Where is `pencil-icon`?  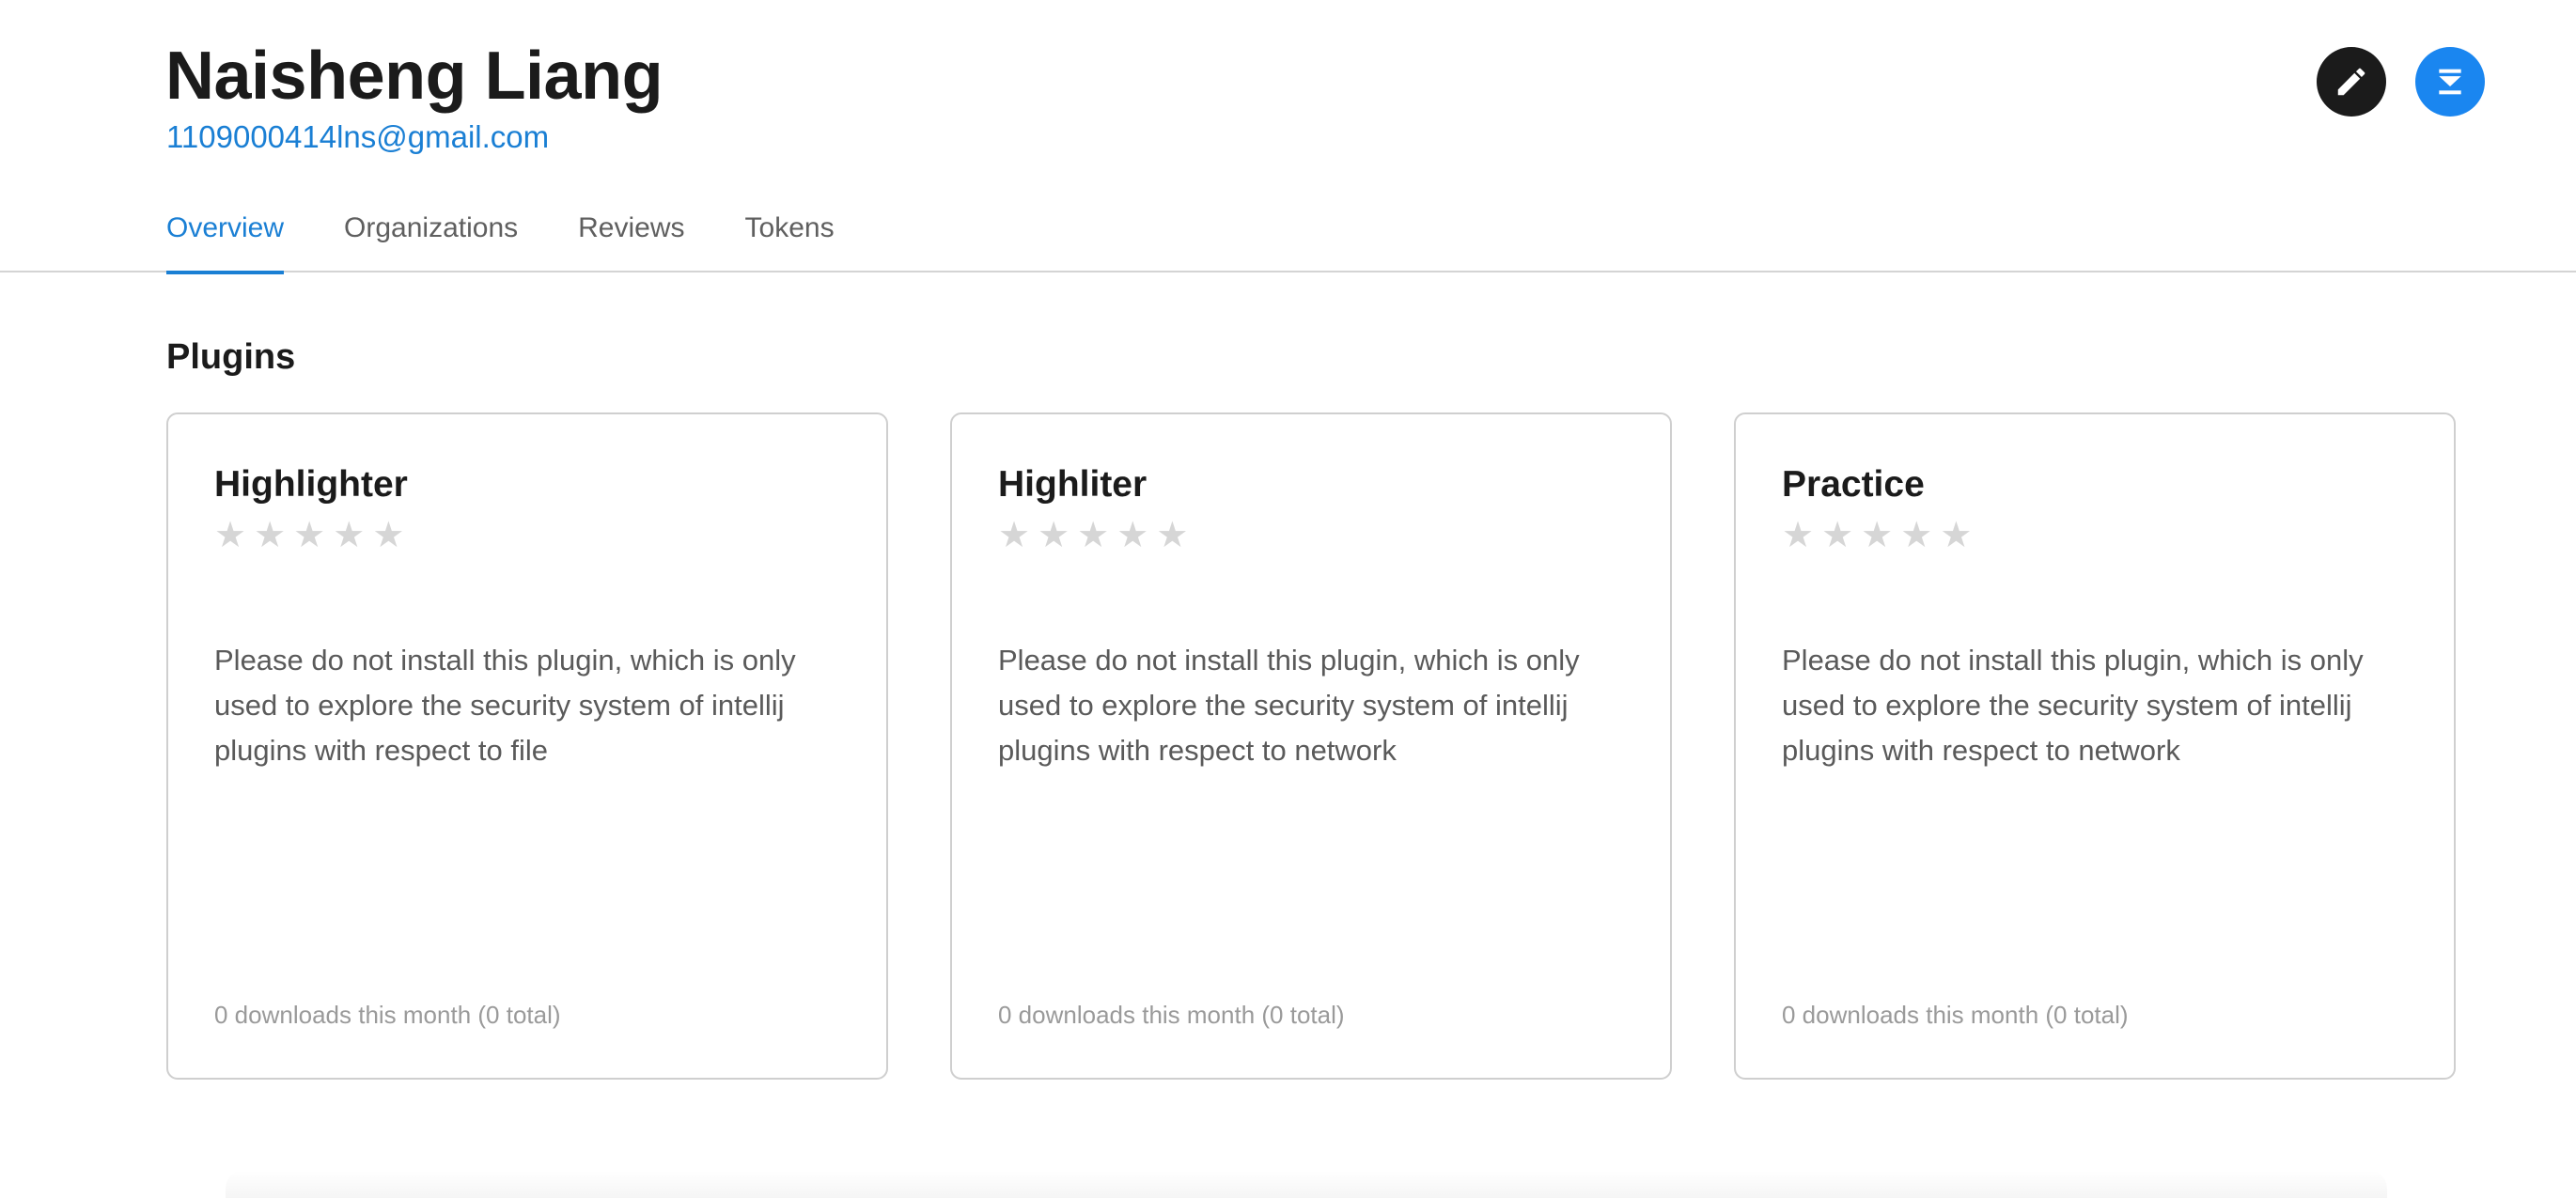
pencil-icon is located at coordinates (2351, 82).